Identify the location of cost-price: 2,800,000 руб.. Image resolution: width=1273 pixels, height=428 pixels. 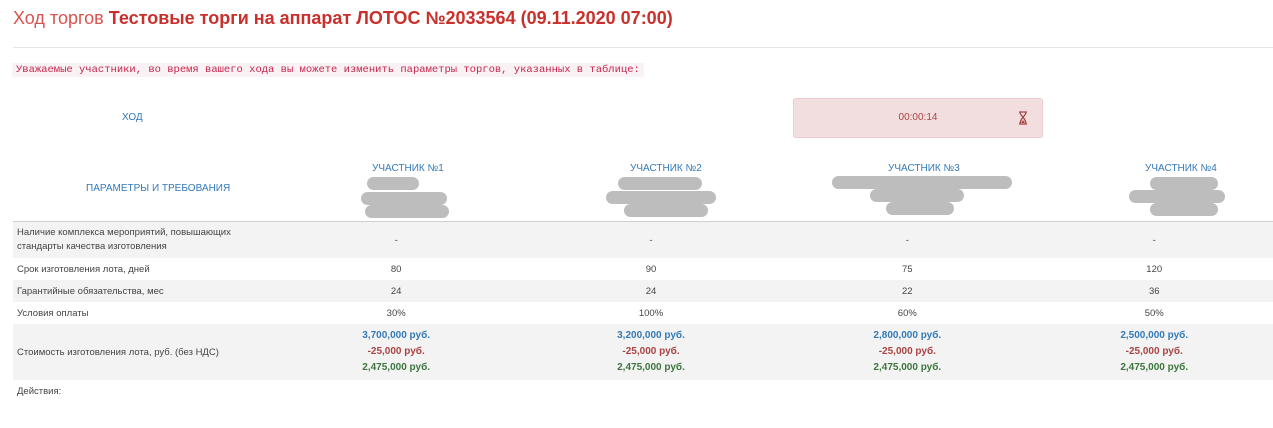
(907, 335).